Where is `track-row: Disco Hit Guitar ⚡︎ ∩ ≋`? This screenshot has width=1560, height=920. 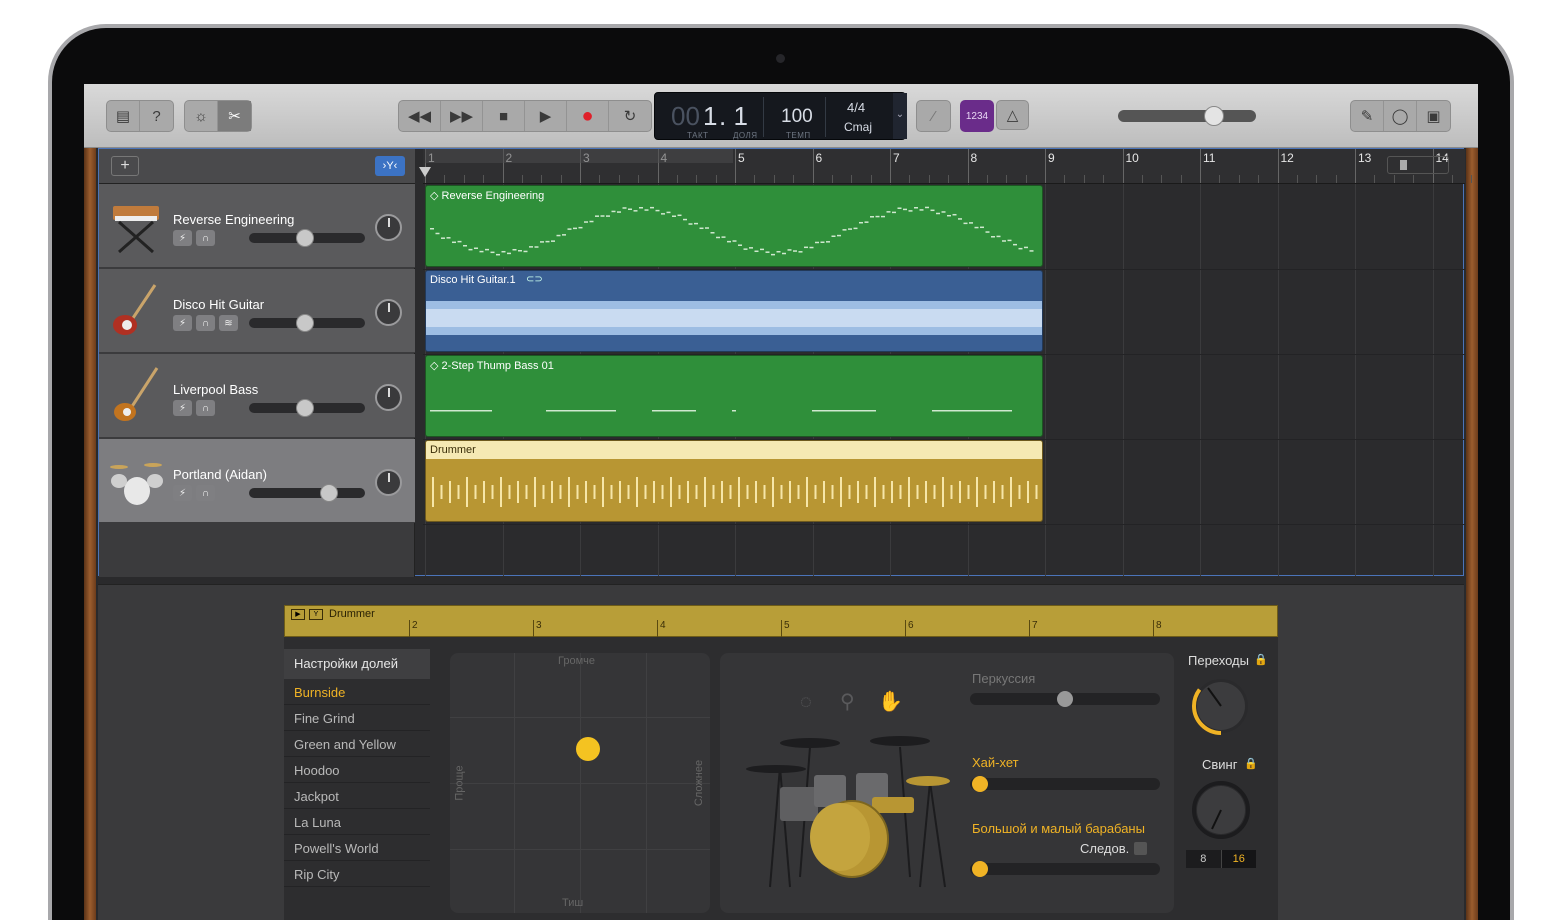
track-row: Disco Hit Guitar ⚡︎ ∩ ≋ is located at coordinates (257, 311).